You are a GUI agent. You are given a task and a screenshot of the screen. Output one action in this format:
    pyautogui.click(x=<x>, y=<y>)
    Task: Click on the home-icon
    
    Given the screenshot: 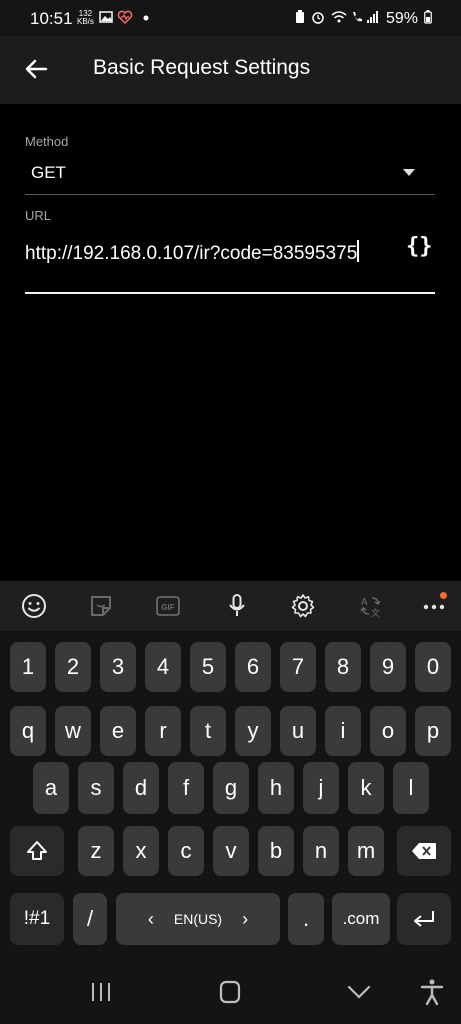 What is the action you would take?
    pyautogui.click(x=230, y=992)
    